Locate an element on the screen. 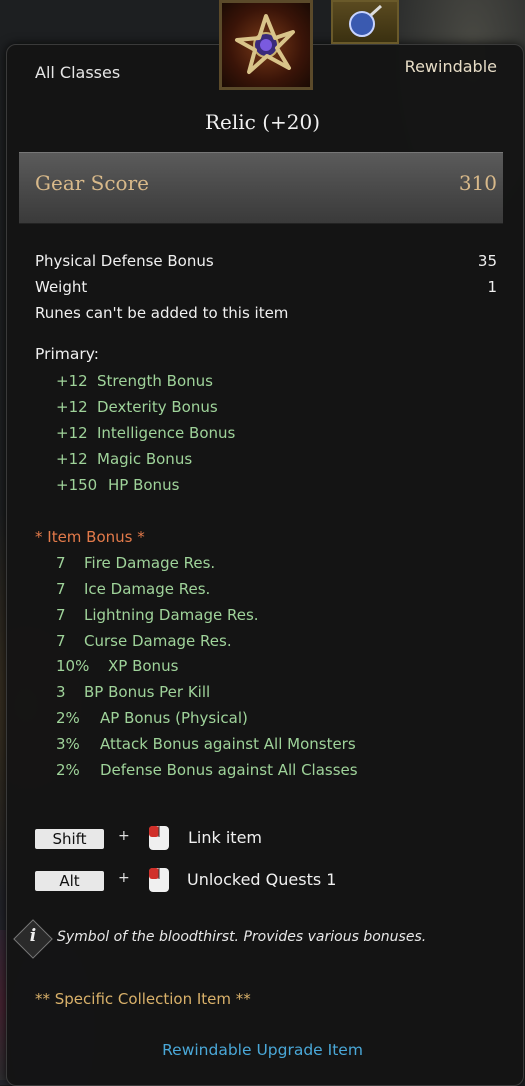 This screenshot has height=1086, width=525. bonus-value: 3% is located at coordinates (68, 744).